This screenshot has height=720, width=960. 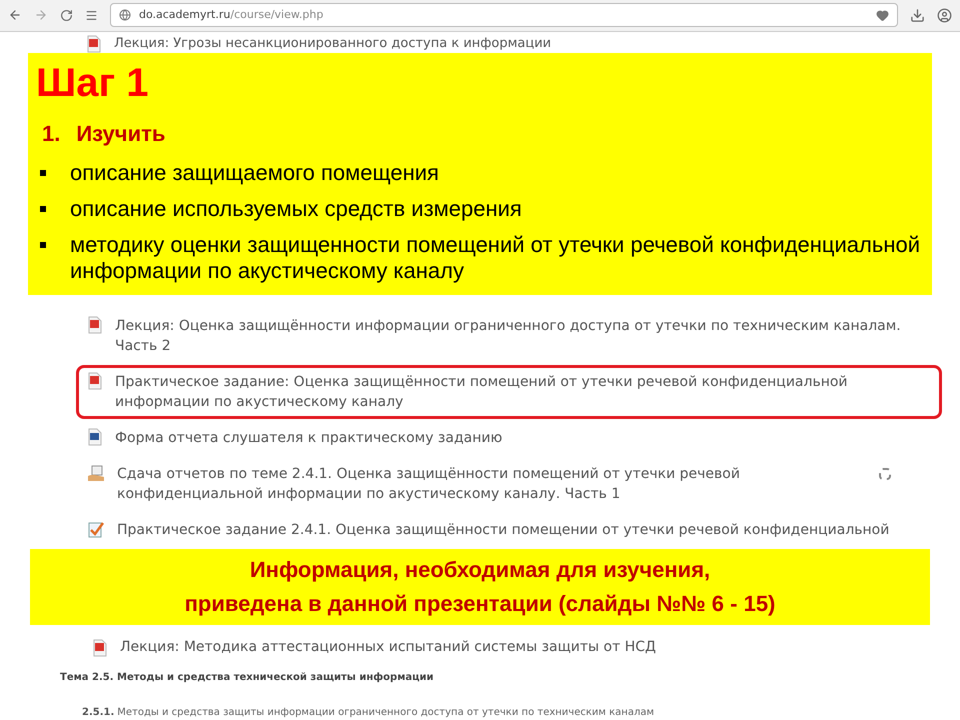 I want to click on activity-link: Практическое задание 2.4.1. Оценка защищённости помещении от утечки речевой конфиденциальной, so click(x=524, y=530).